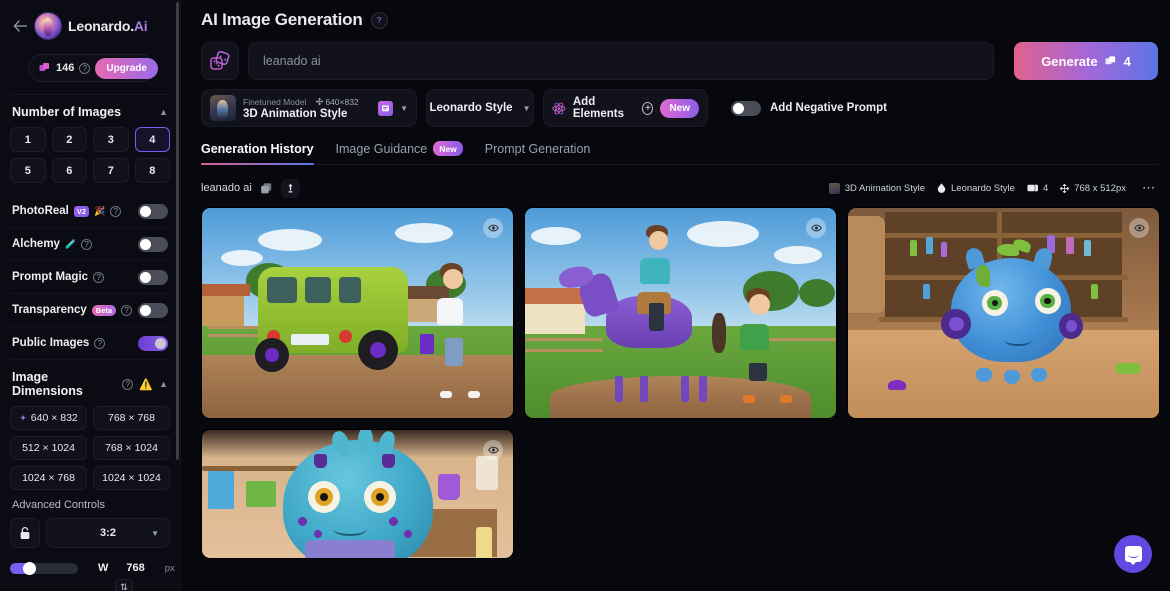 This screenshot has width=1170, height=591. I want to click on dim-option-512x1024: 512 × 1024, so click(48, 448).